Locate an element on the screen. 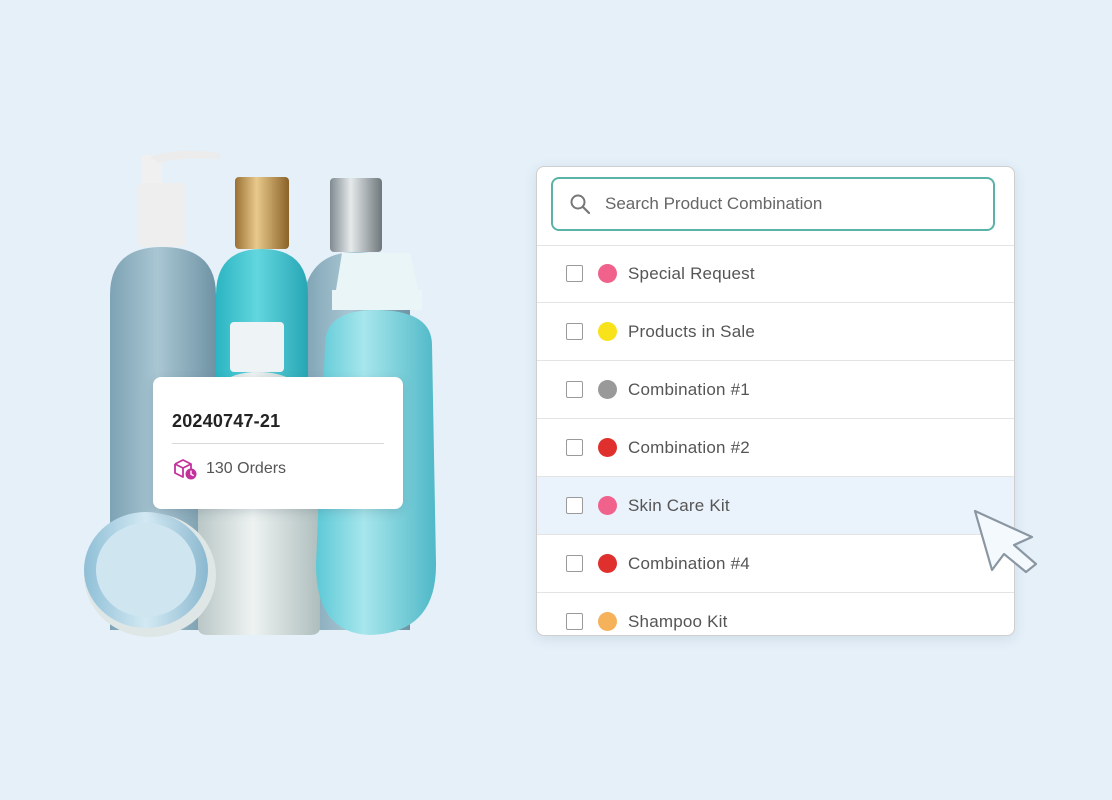 The height and width of the screenshot is (800, 1112). list-item-combination-1: Combination #1 is located at coordinates (775, 390).